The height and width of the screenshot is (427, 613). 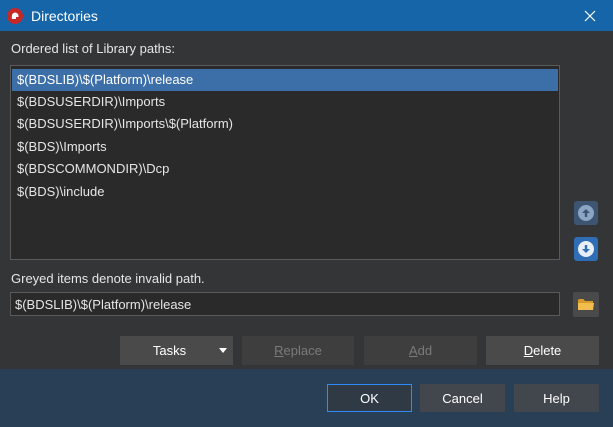 I want to click on list-item: $(BDS)\include, so click(x=285, y=192).